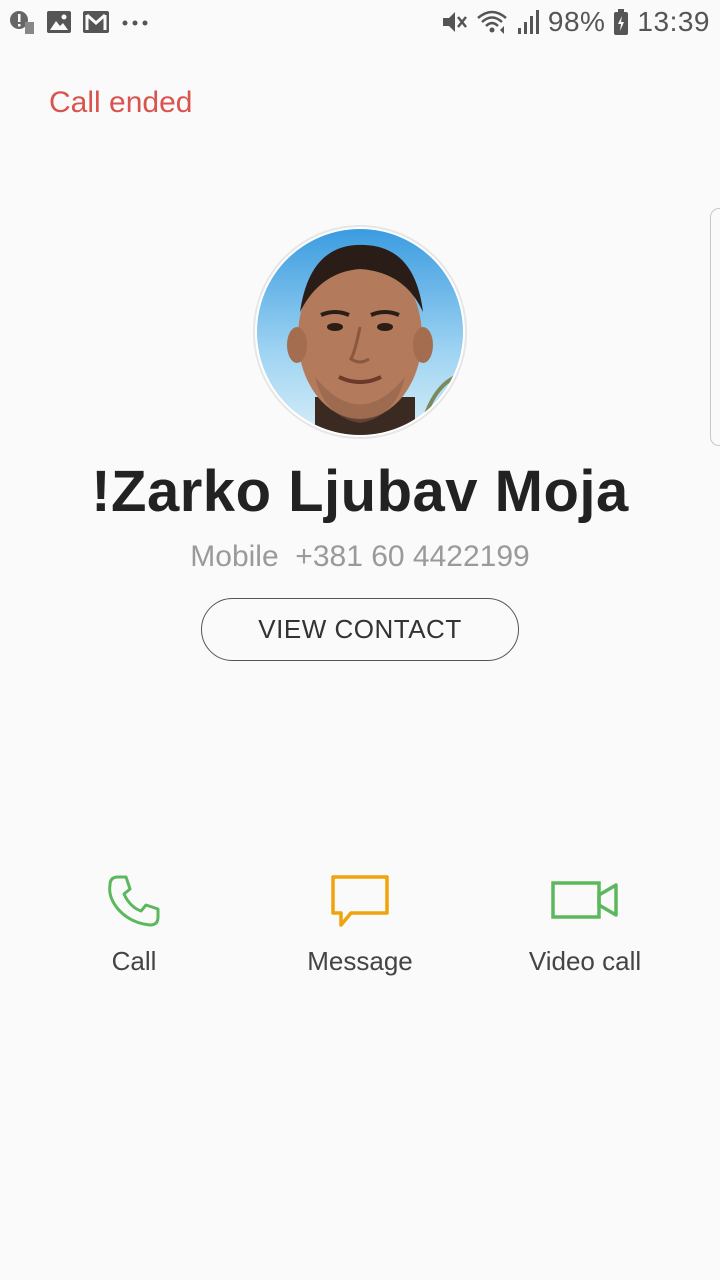 This screenshot has height=1280, width=720. What do you see at coordinates (492, 22) in the screenshot?
I see `wifi-icon` at bounding box center [492, 22].